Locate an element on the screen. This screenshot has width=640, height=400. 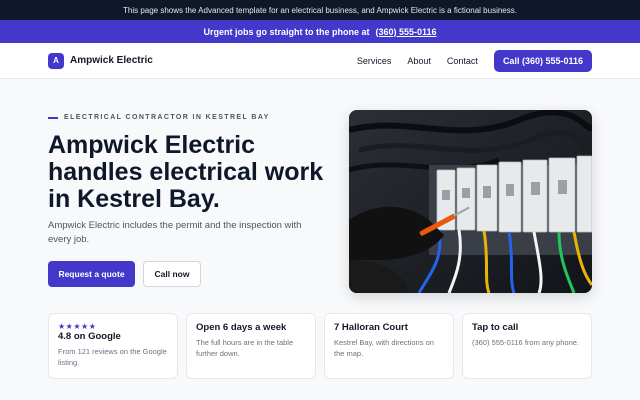
card-text: (360) 555-0116 from any phone. is located at coordinates (526, 342).